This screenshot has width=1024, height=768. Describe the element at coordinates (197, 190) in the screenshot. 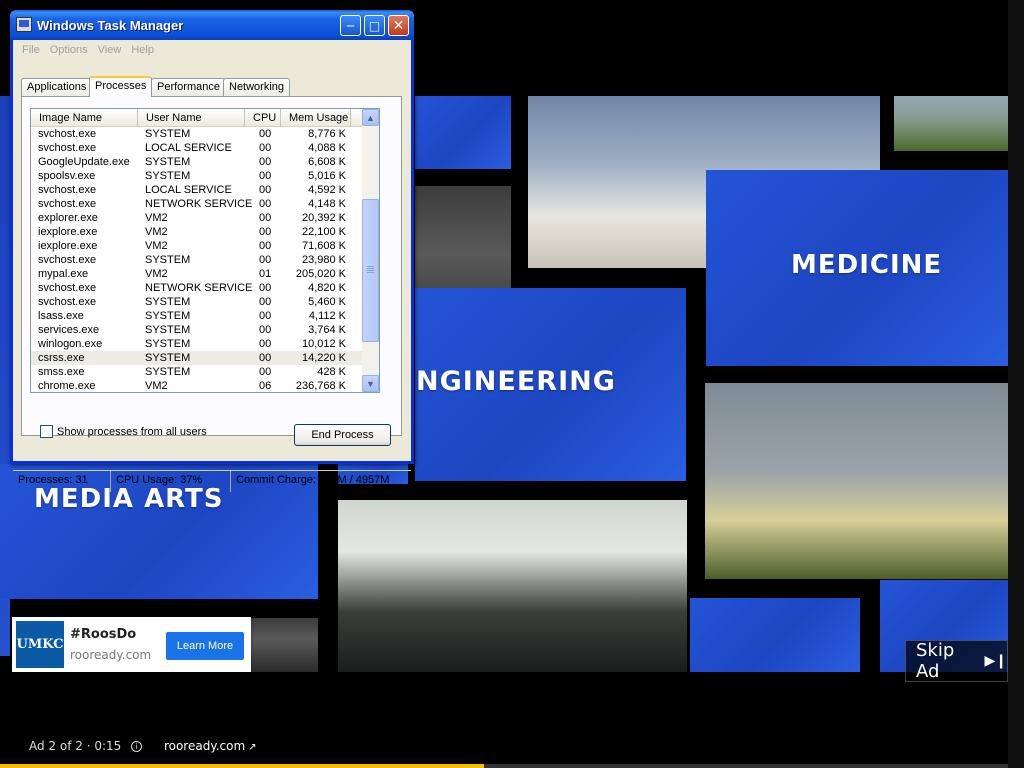

I see `process-row: svchost.exe LOCAL SERVICE 00 4,592 K` at that location.